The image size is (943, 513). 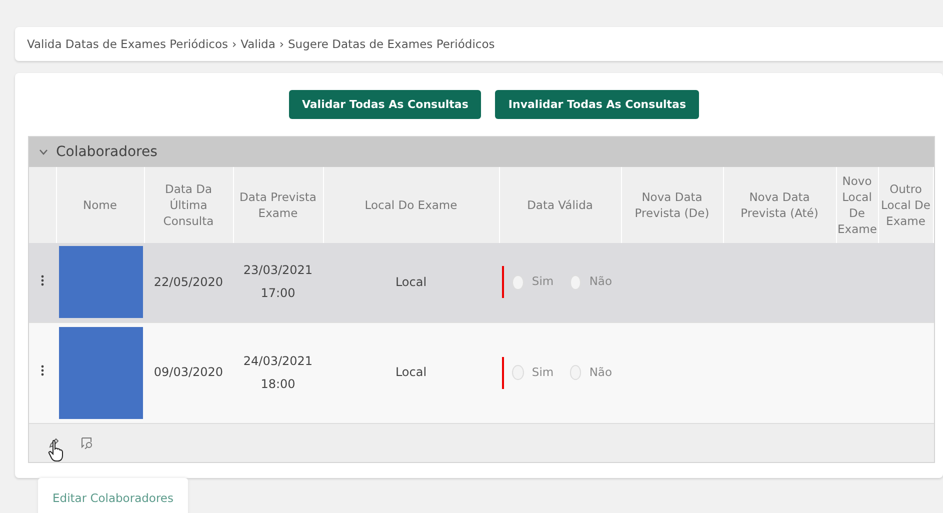 I want to click on column-header: Local Do Exame, so click(x=411, y=205).